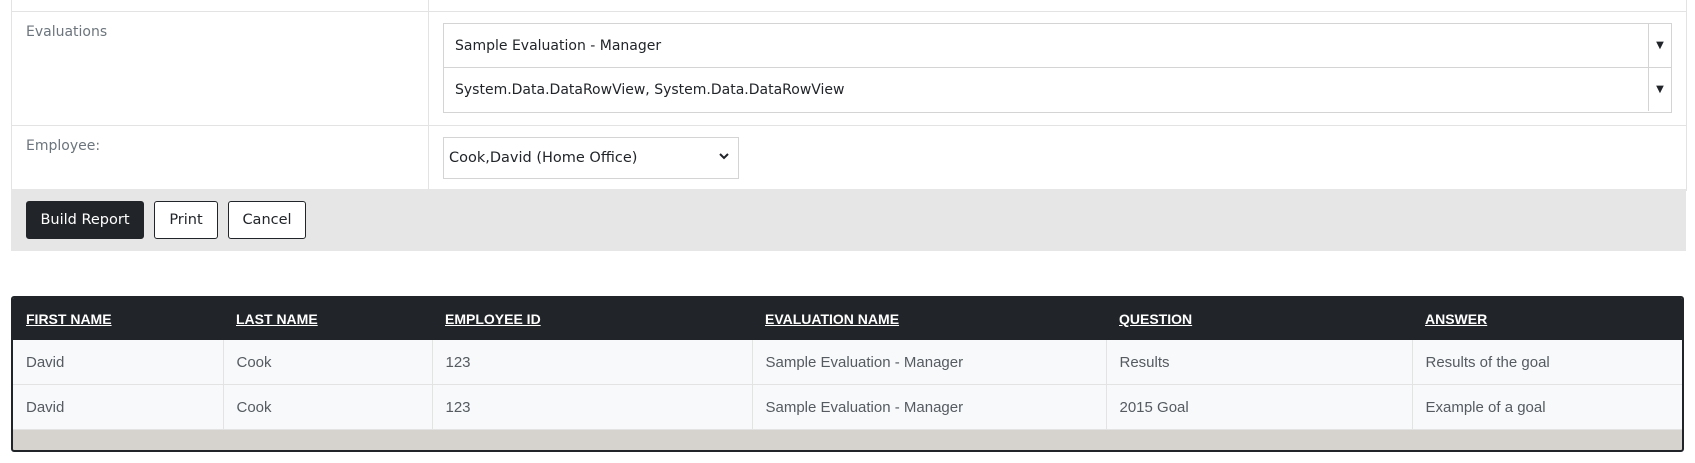  I want to click on column-header-employee-id: EMPLOYEE ID, so click(592, 319).